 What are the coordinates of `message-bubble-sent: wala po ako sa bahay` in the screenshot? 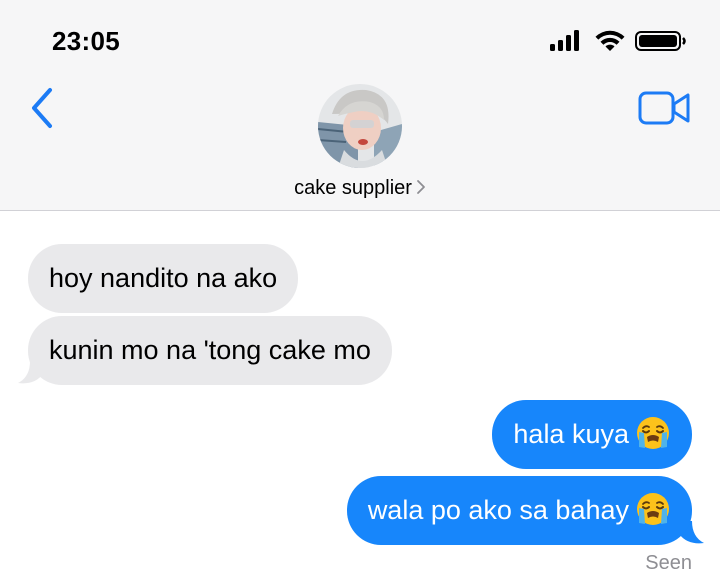 It's located at (519, 510).